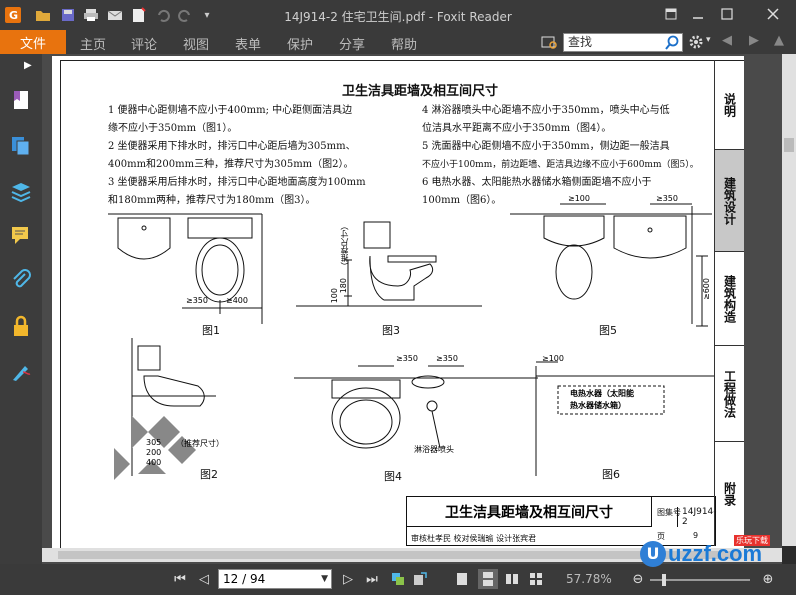 The image size is (796, 595). I want to click on search-placeholder: 查找, so click(580, 42).